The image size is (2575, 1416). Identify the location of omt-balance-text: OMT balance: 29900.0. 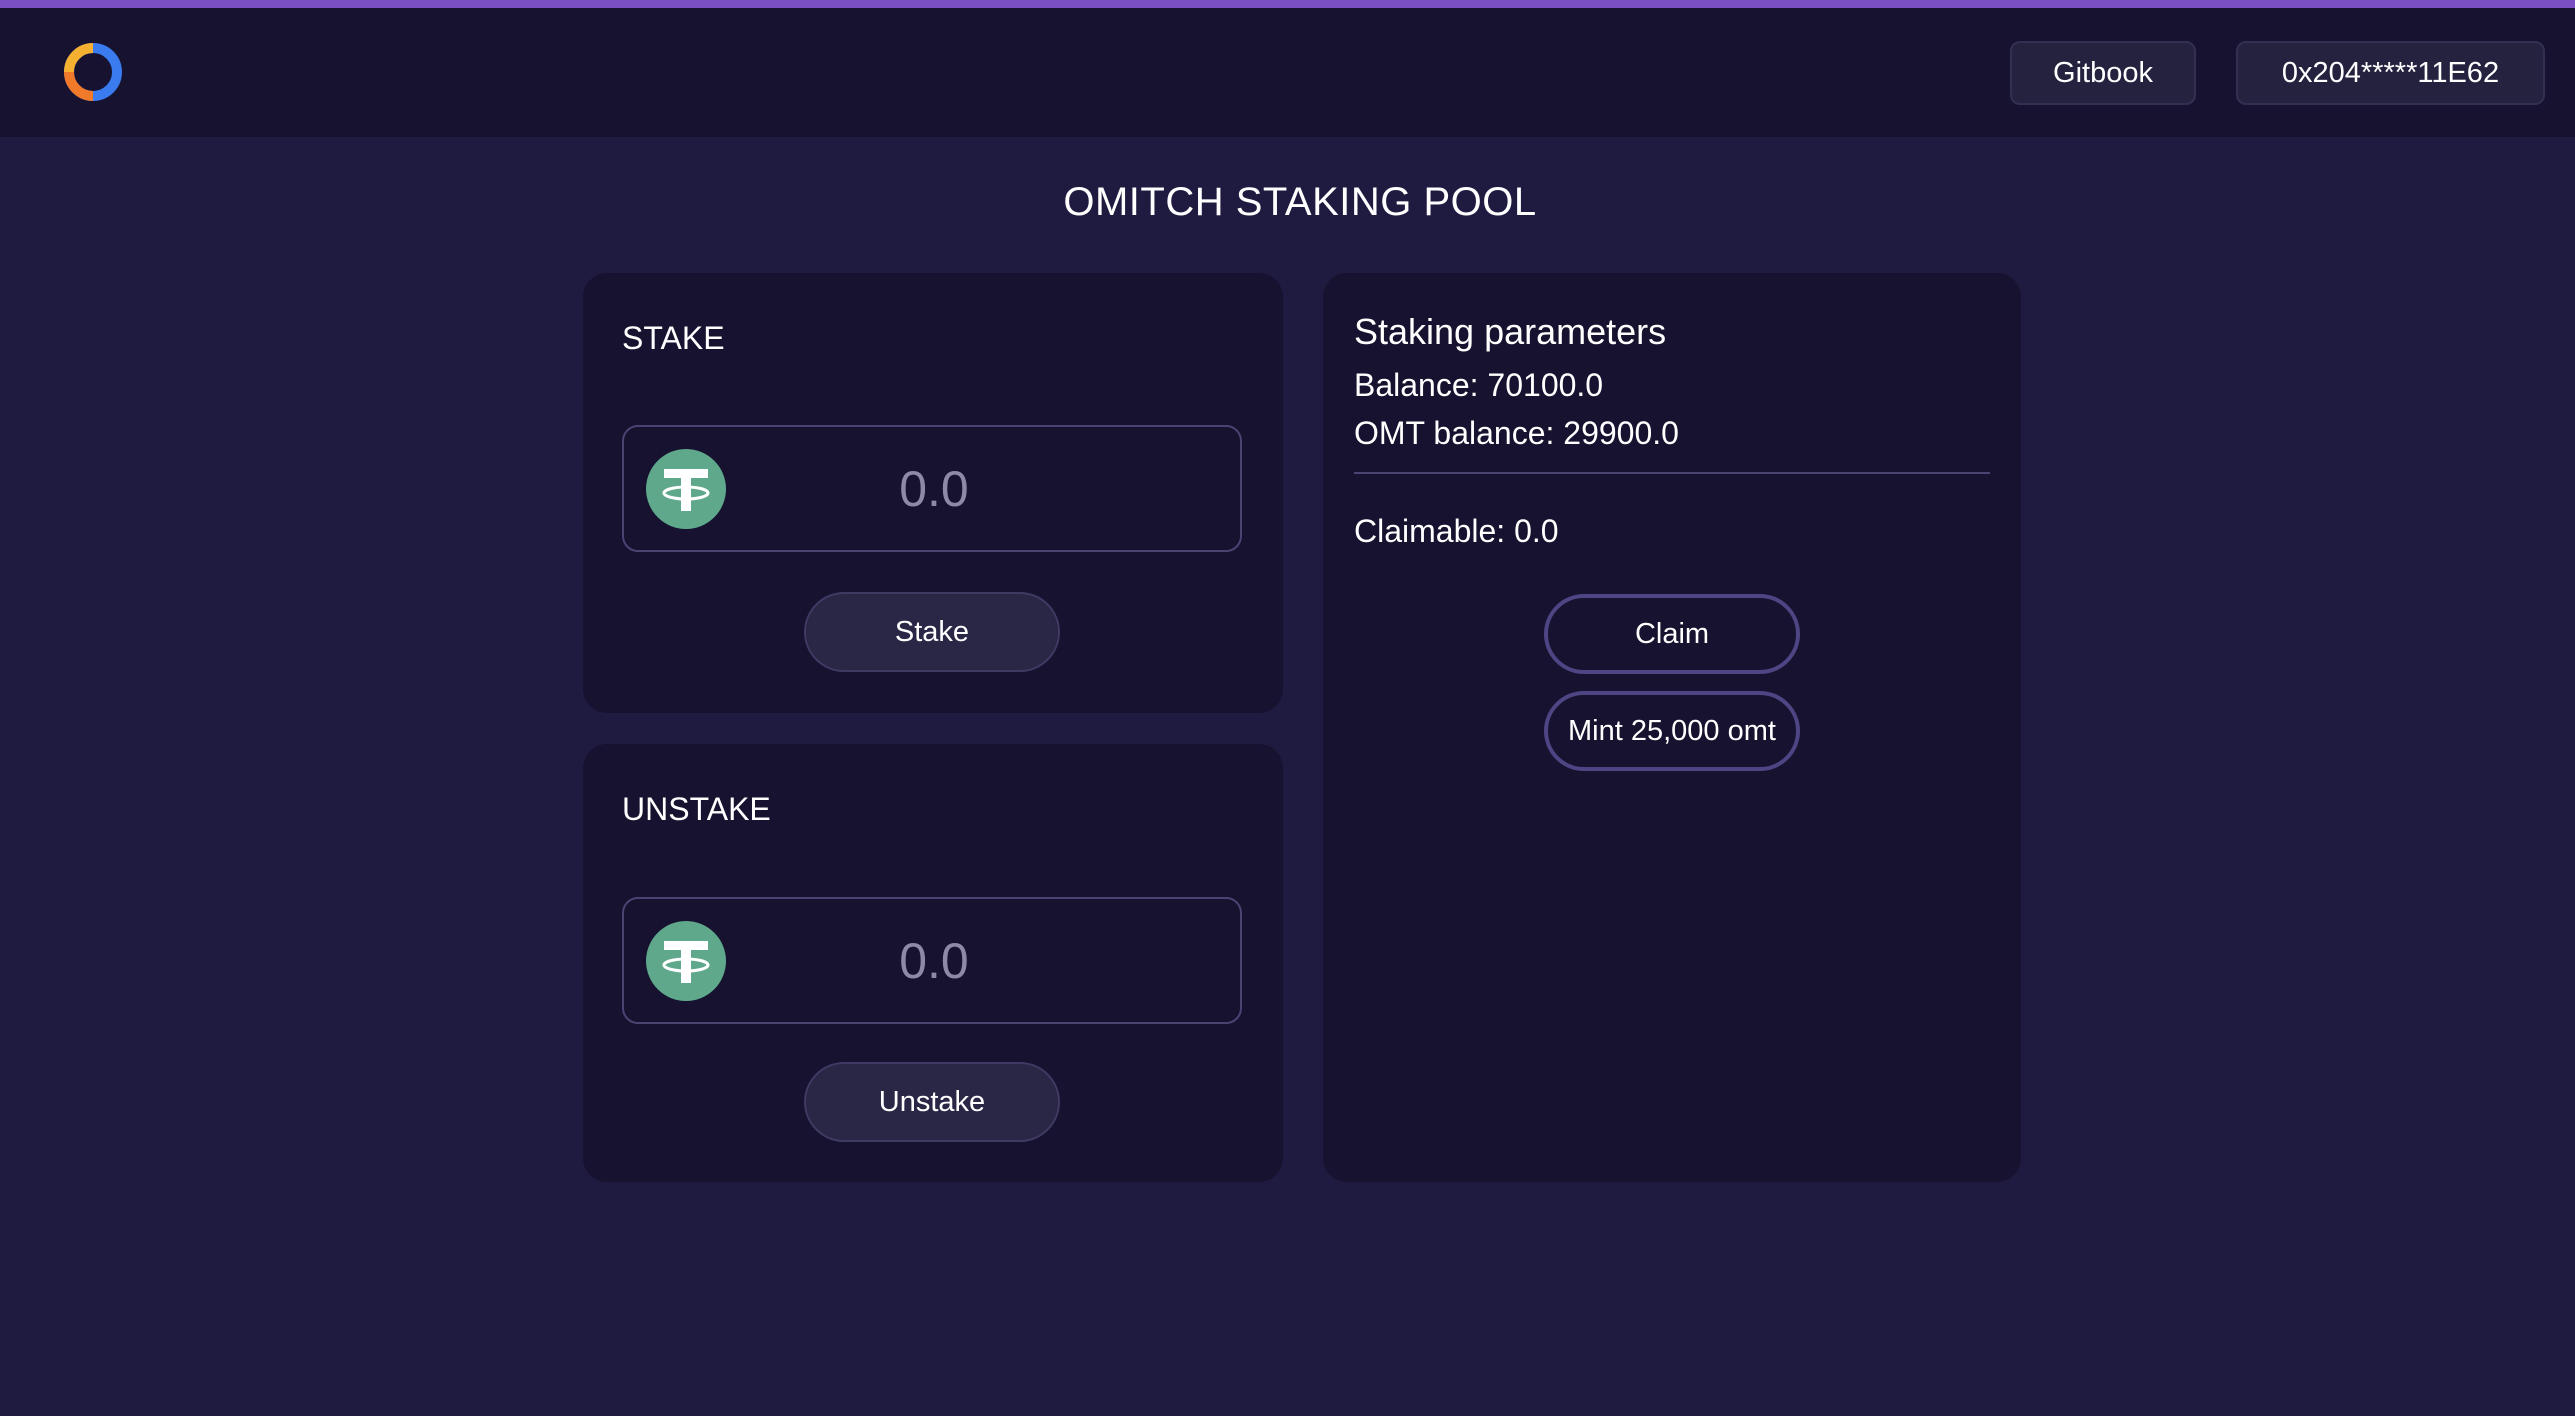
(1516, 433).